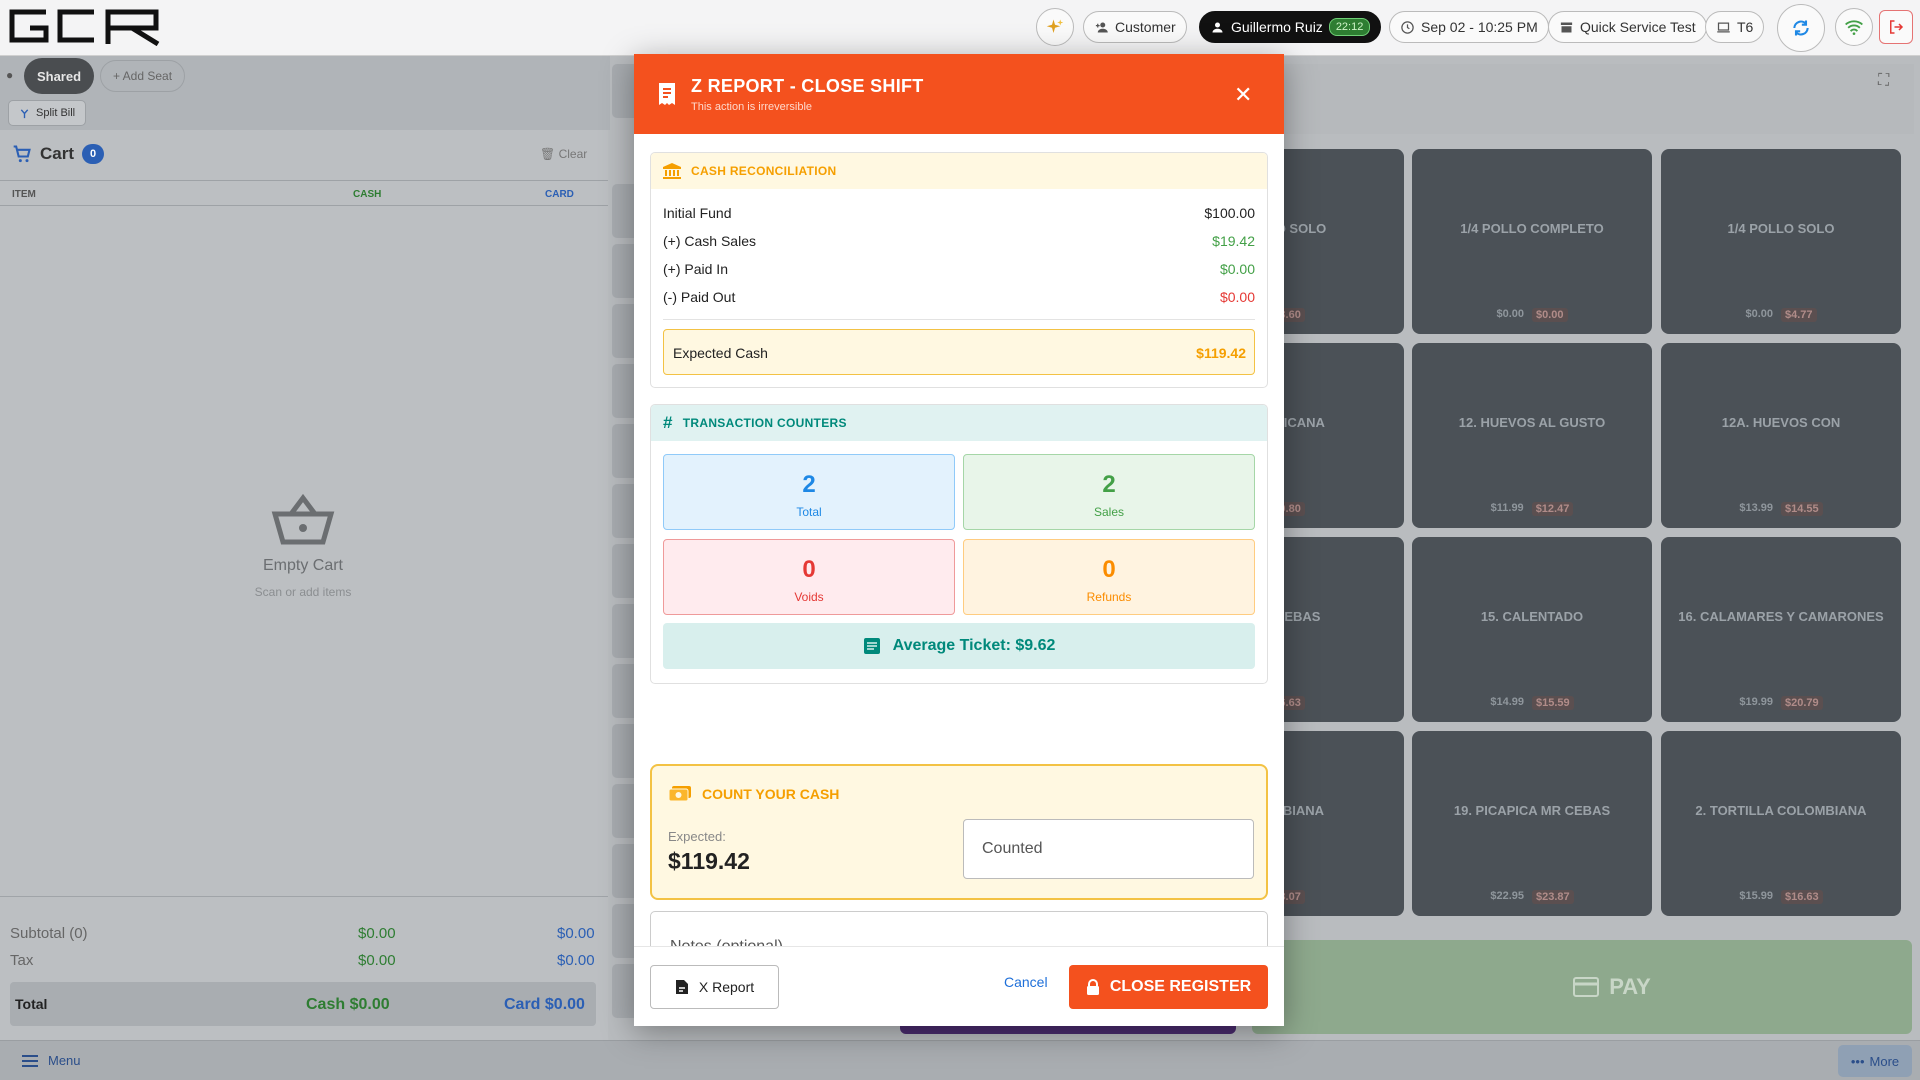  Describe the element at coordinates (302, 565) in the screenshot. I see `empty-cart-title: Empty Cart` at that location.